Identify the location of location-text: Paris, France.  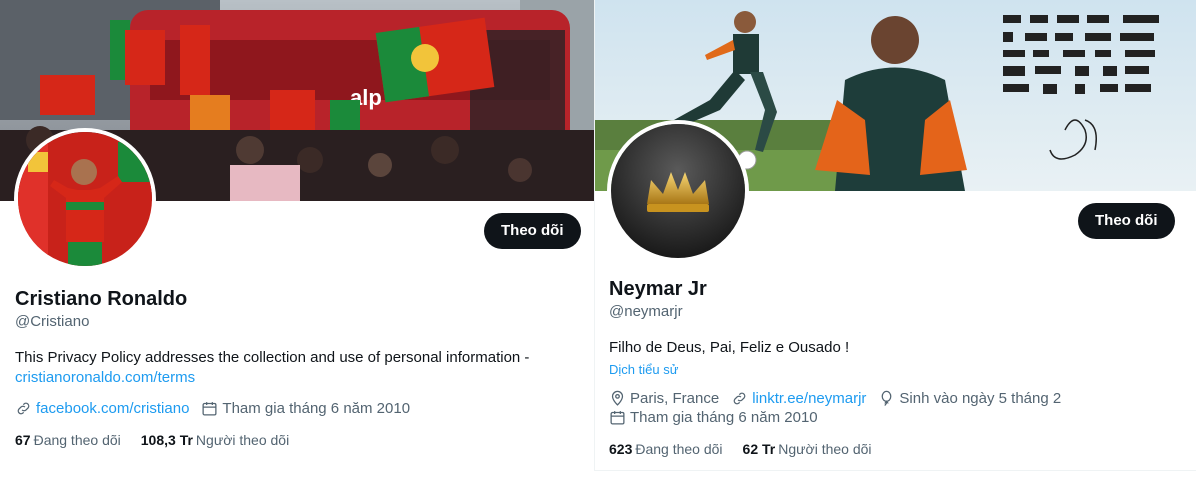
(675, 398).